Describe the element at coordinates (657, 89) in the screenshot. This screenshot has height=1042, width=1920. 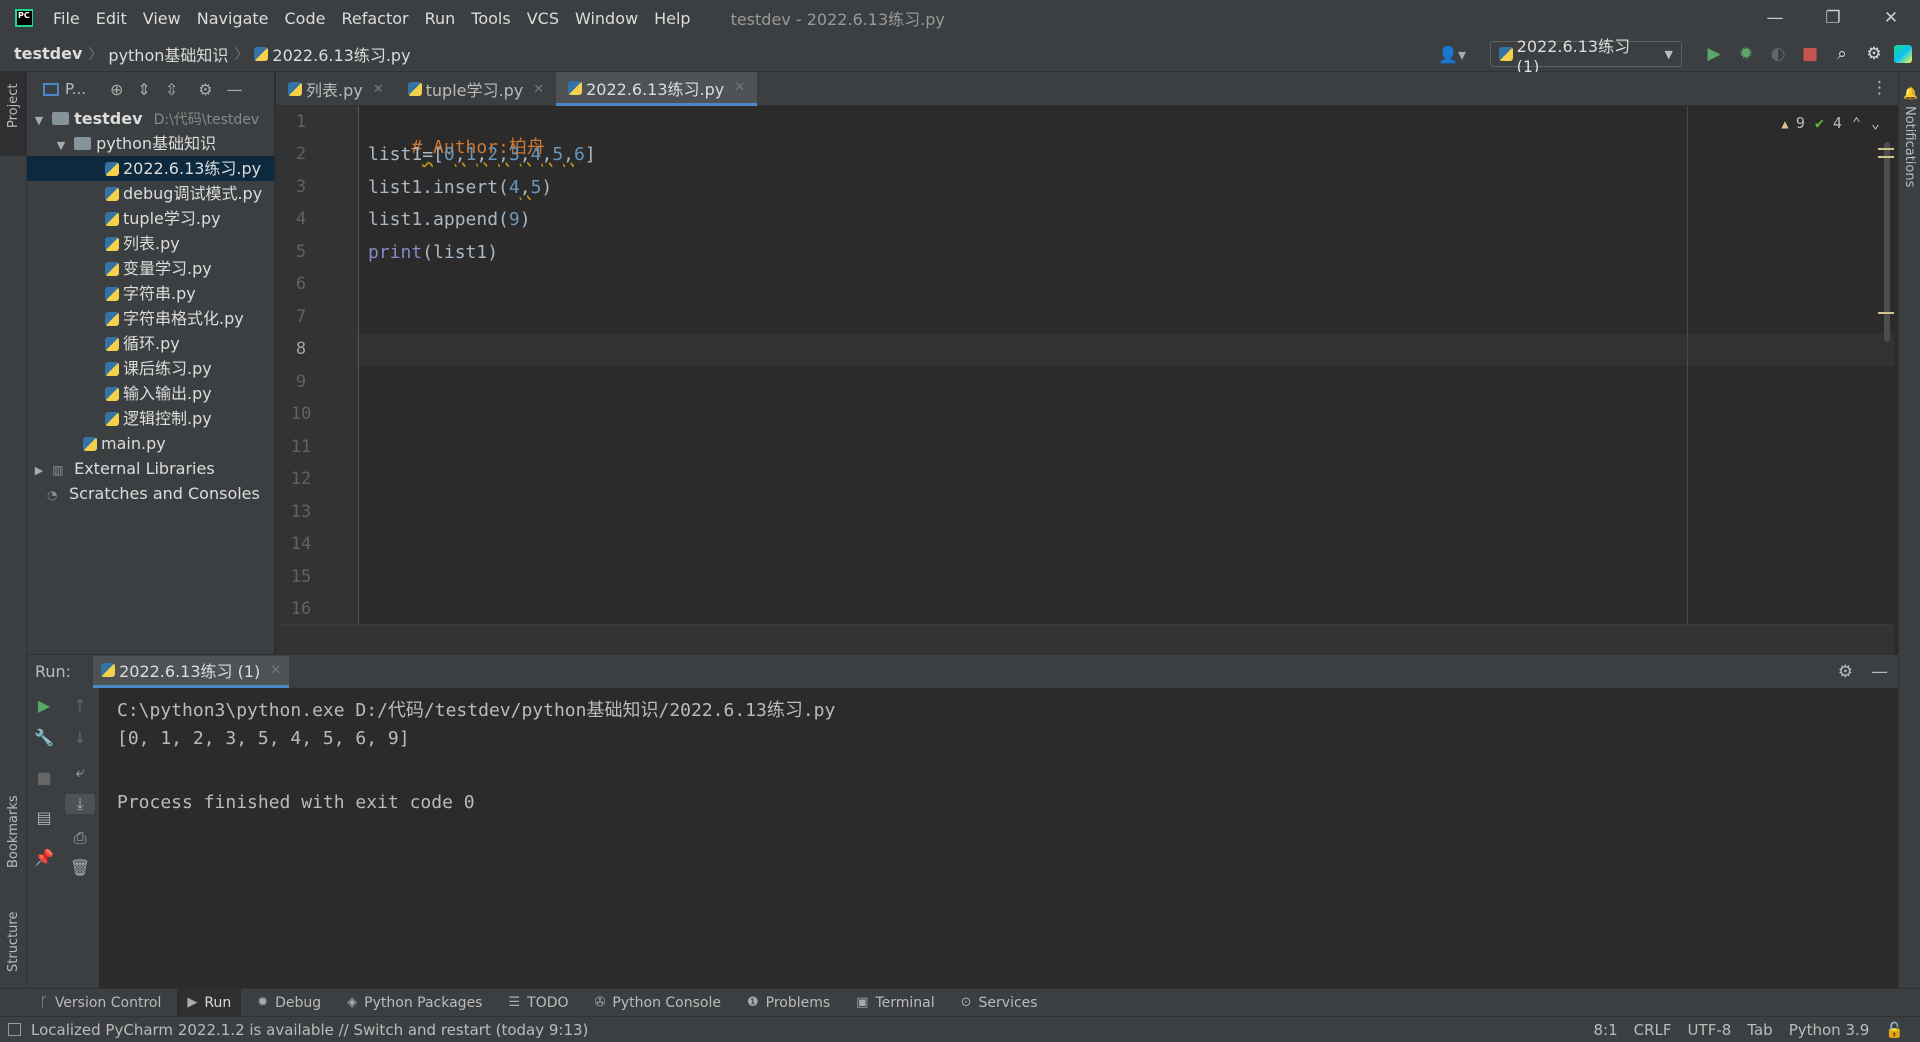
I see `editor-tab-active: 2022.6.13练习.py ✕` at that location.